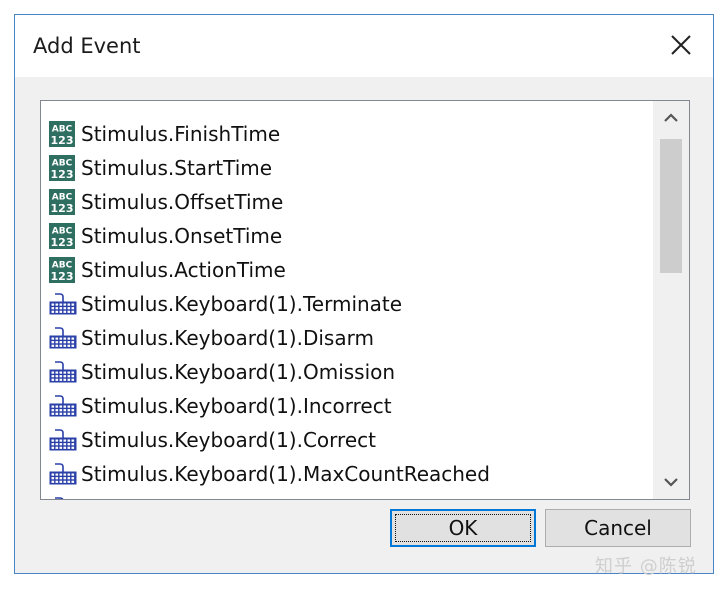  Describe the element at coordinates (183, 270) in the screenshot. I see `list-item-label: Stimulus.ActionTime` at that location.